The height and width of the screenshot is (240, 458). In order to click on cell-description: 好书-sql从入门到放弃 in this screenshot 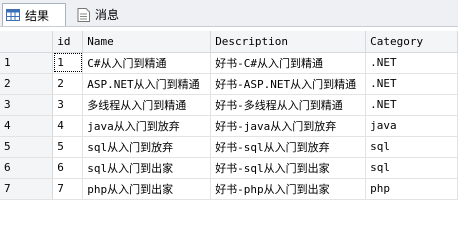, I will do `click(288, 147)`.